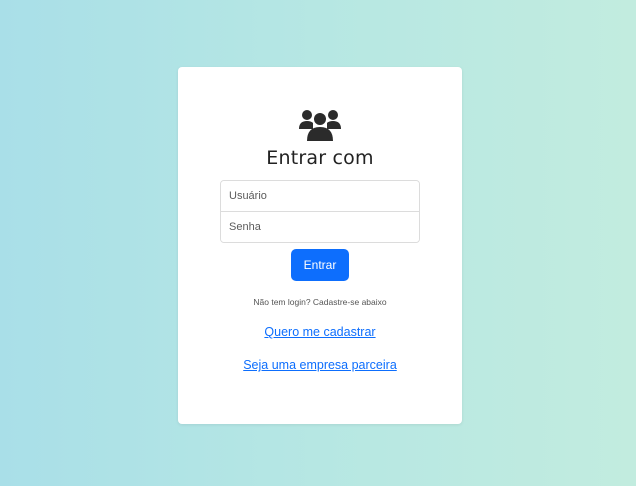  I want to click on register-hint: Não tem login? Cadastre-se abaixo, so click(320, 302).